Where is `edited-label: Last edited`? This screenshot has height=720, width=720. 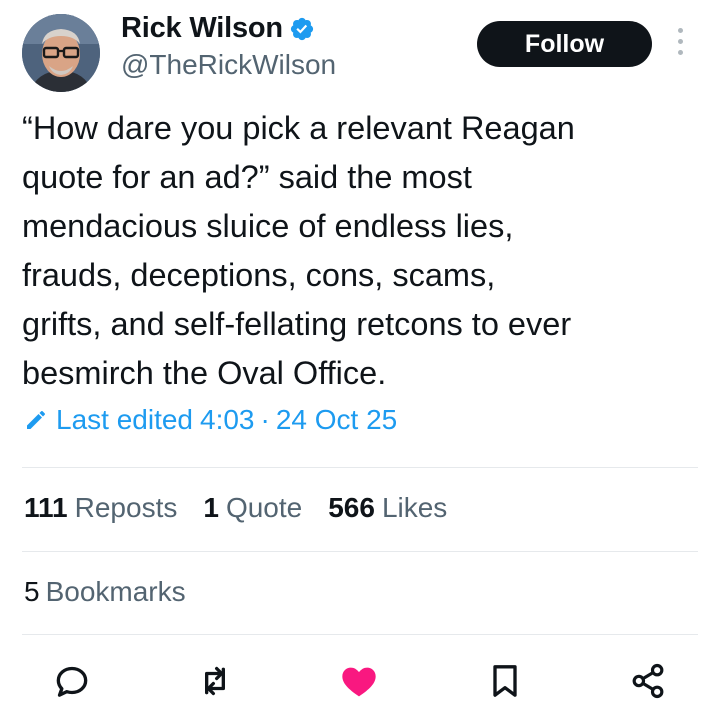
edited-label: Last edited is located at coordinates (124, 419).